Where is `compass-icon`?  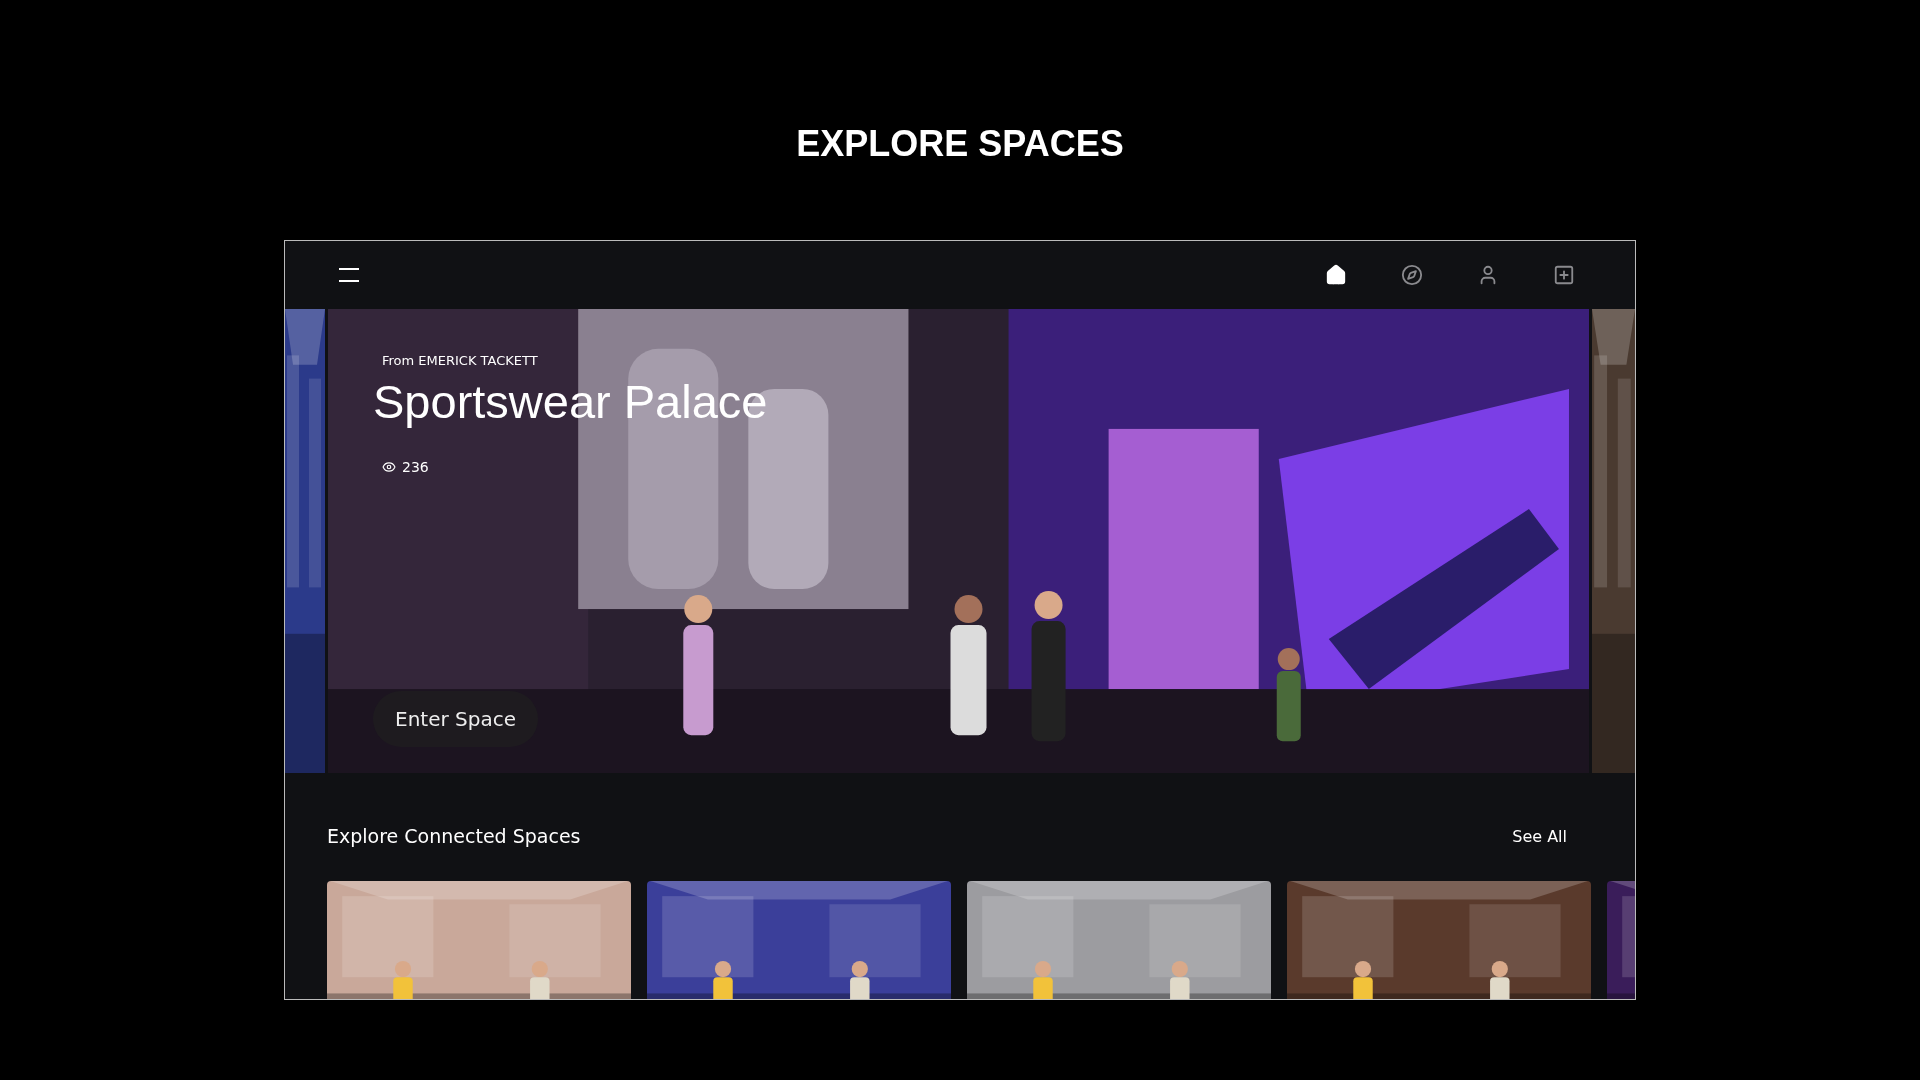
compass-icon is located at coordinates (1412, 275).